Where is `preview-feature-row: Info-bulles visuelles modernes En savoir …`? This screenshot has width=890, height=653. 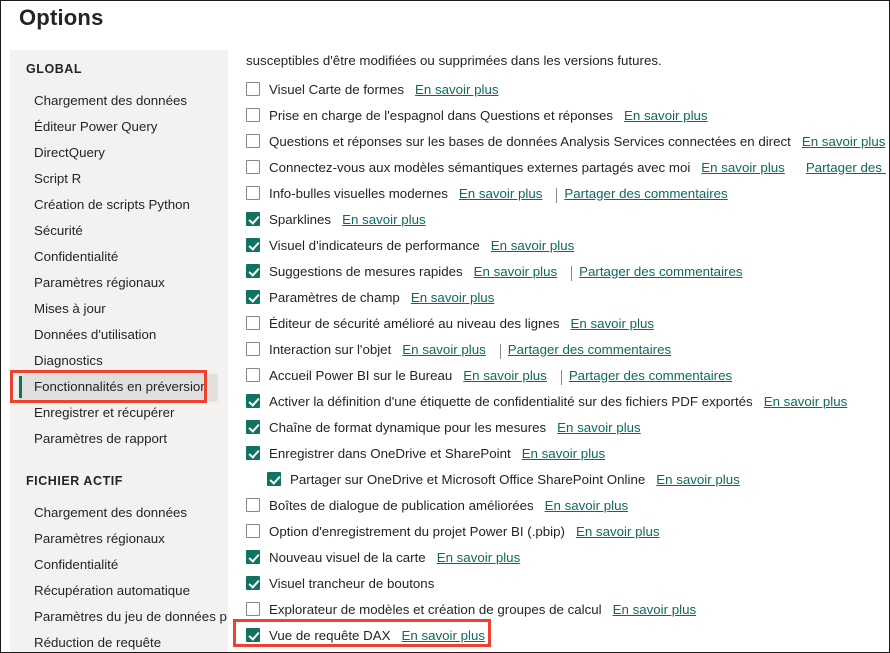 preview-feature-row: Info-bulles visuelles modernes En savoir … is located at coordinates (563, 193).